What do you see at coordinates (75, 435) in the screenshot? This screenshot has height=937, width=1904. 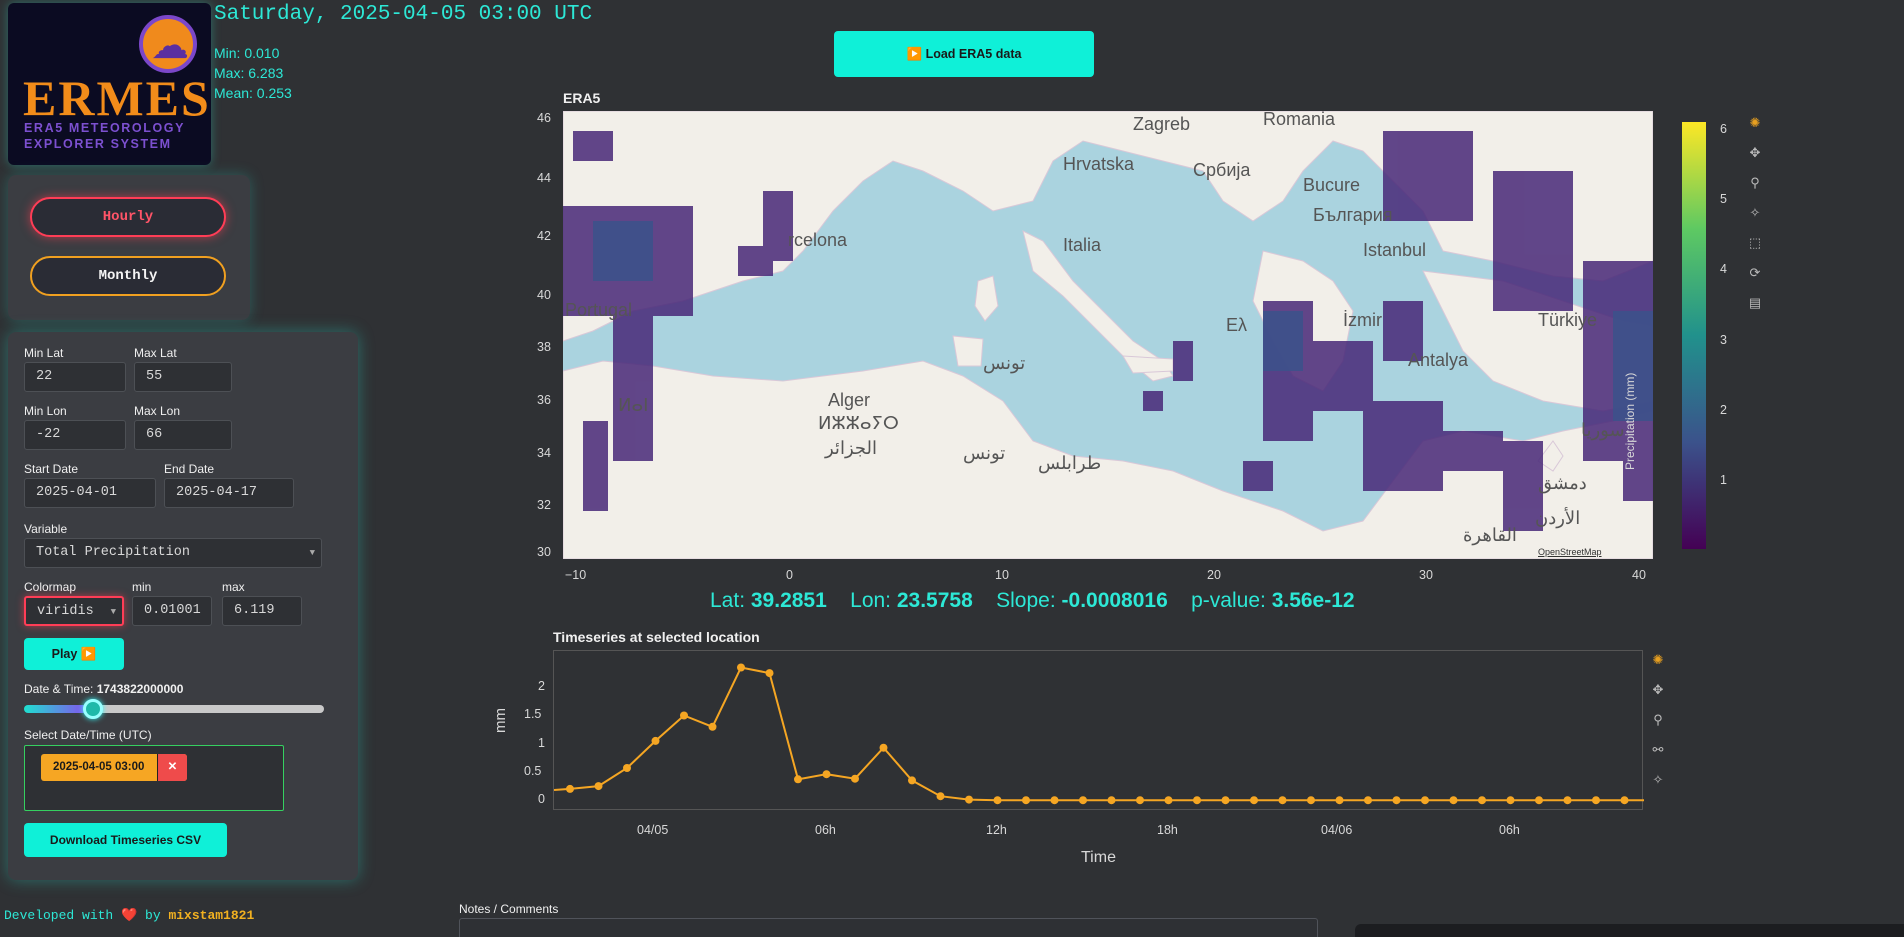 I see `min-lon-input: -22` at bounding box center [75, 435].